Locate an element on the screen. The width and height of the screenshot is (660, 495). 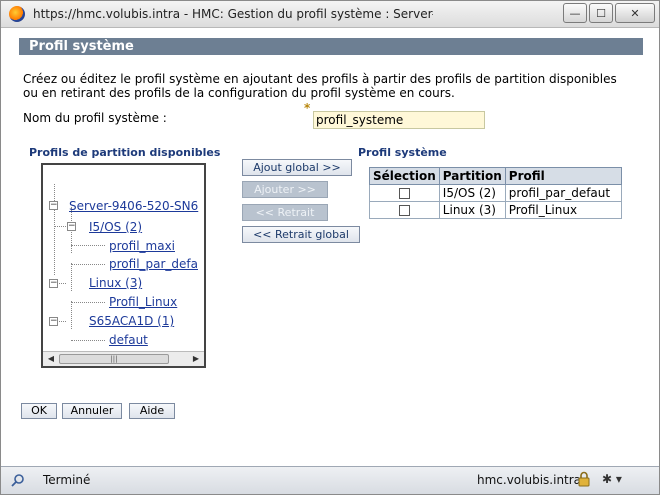
tree-horizontal-scrollbar: ◀ ||| ▶ is located at coordinates (123, 358).